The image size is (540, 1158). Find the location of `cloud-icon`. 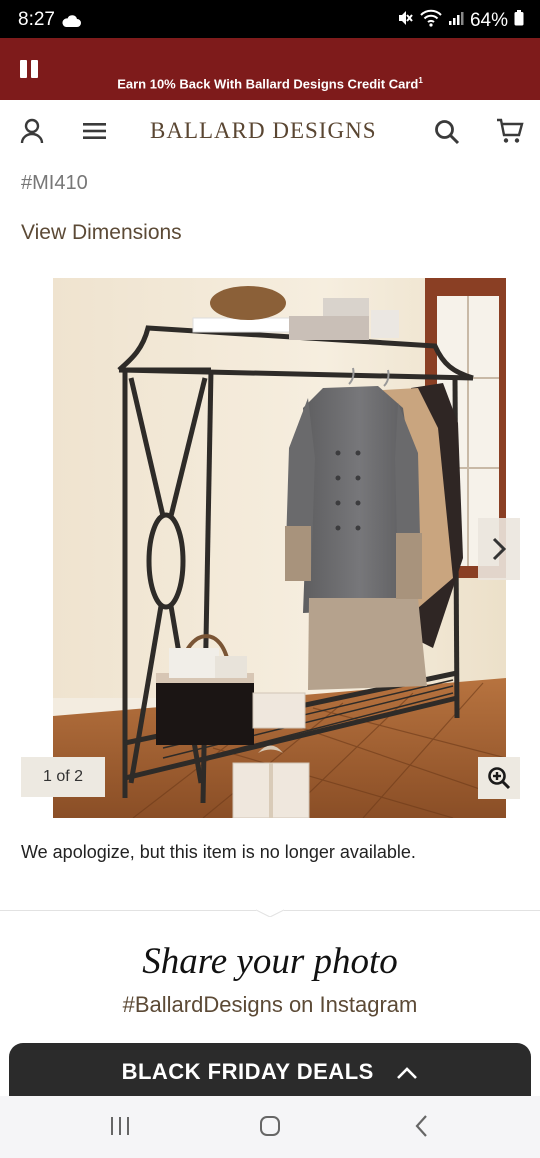

cloud-icon is located at coordinates (71, 23).